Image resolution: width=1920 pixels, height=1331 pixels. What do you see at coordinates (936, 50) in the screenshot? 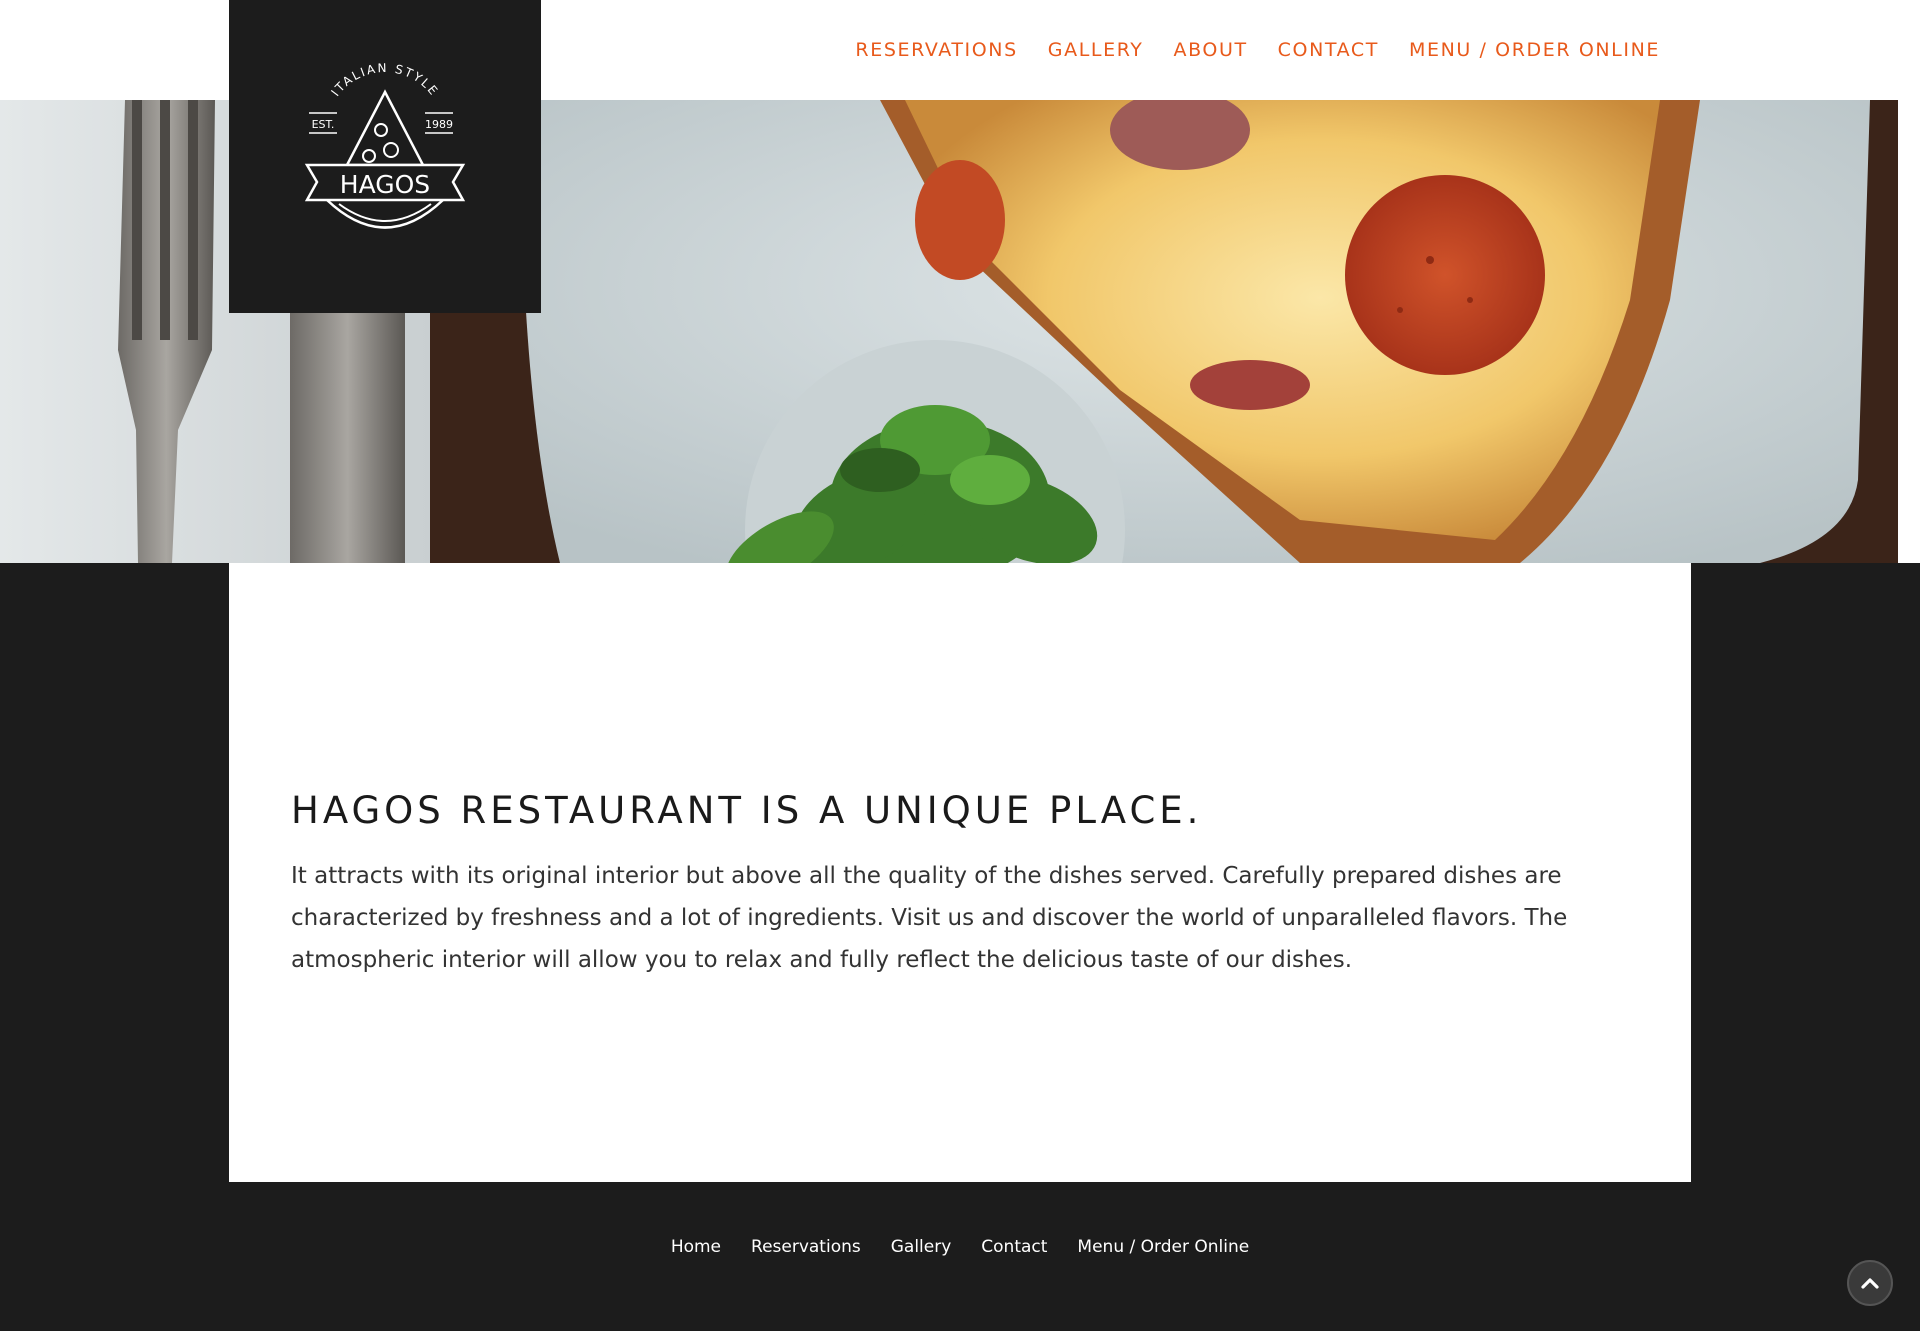
I see `nav-reservations: RESERVATIONS` at bounding box center [936, 50].